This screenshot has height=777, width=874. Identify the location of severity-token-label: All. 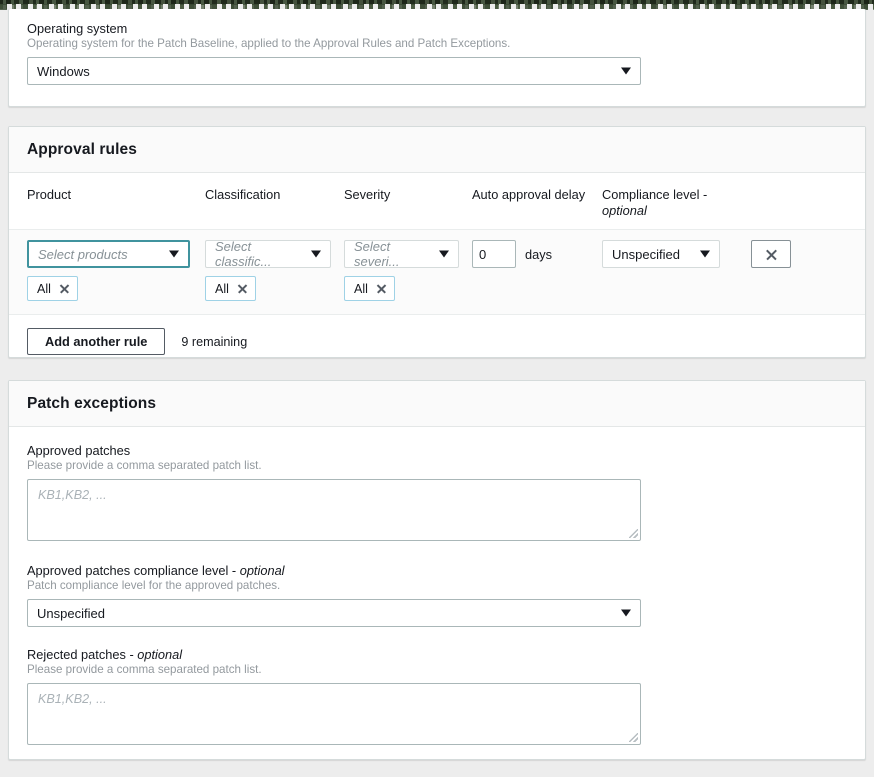
(361, 288).